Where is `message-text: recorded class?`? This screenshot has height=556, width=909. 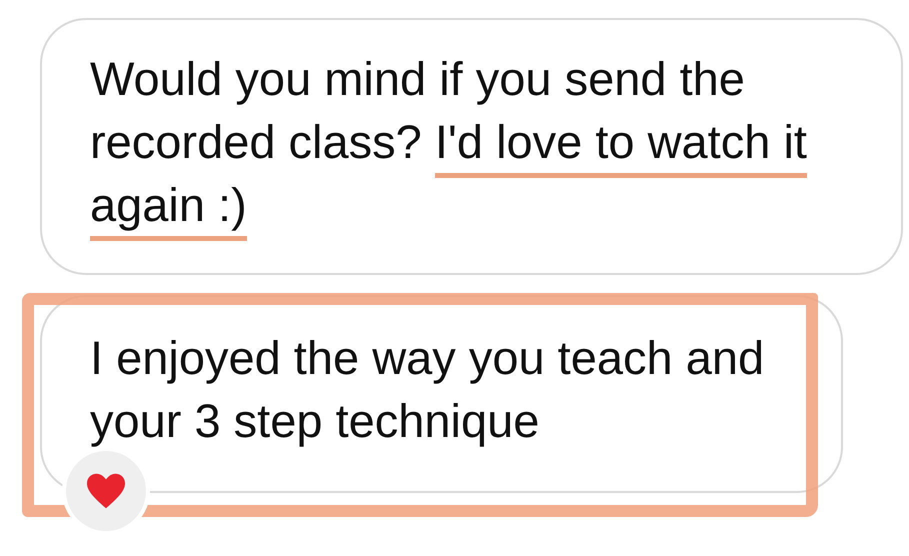 message-text: recorded class? is located at coordinates (256, 142).